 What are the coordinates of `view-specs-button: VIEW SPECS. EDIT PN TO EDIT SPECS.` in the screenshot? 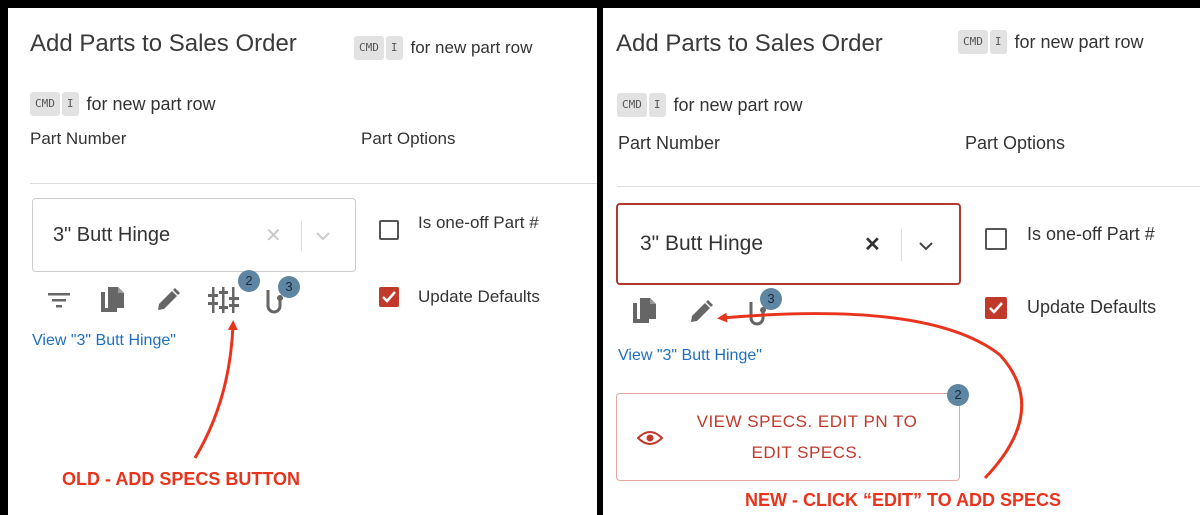 It's located at (788, 437).